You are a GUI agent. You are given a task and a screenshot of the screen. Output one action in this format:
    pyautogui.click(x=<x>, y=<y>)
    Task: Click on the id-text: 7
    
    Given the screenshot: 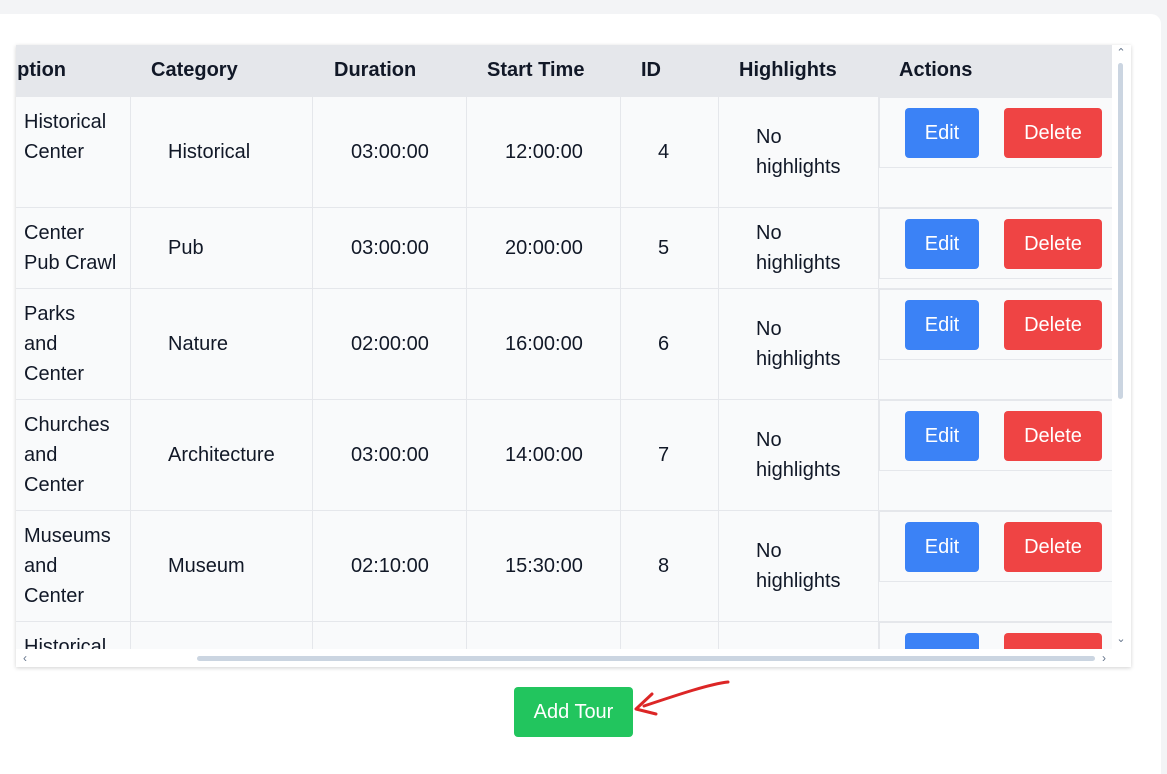 What is the action you would take?
    pyautogui.click(x=664, y=455)
    